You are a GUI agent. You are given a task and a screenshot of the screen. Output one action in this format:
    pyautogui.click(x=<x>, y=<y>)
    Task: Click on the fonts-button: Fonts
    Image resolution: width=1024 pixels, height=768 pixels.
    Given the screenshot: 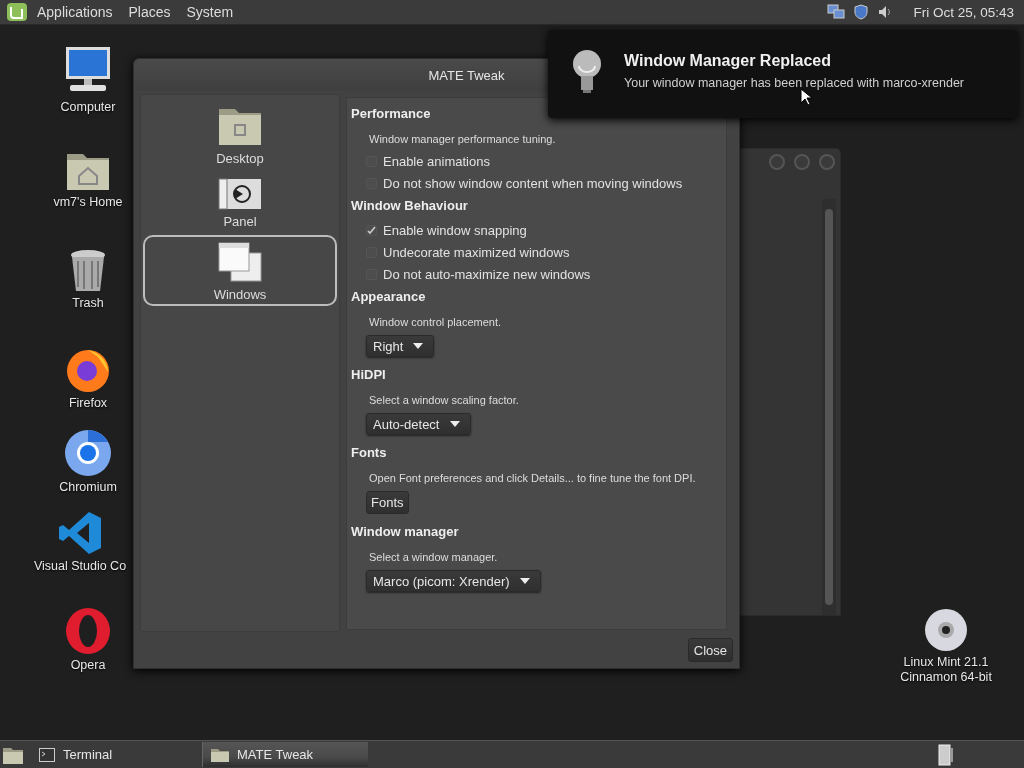 What is the action you would take?
    pyautogui.click(x=387, y=502)
    